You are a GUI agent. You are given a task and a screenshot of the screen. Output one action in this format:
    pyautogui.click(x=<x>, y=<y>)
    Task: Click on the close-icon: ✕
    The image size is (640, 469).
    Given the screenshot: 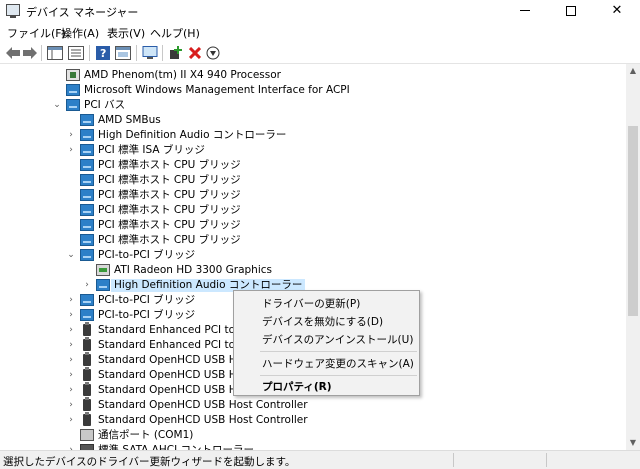 What is the action you would take?
    pyautogui.click(x=617, y=10)
    